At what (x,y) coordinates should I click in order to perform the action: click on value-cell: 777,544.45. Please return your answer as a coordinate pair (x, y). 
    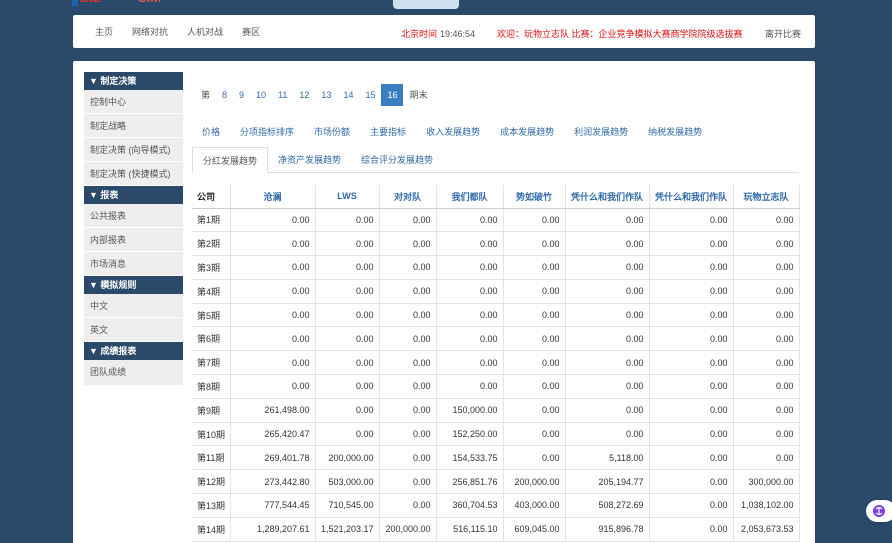
    Looking at the image, I should click on (273, 505).